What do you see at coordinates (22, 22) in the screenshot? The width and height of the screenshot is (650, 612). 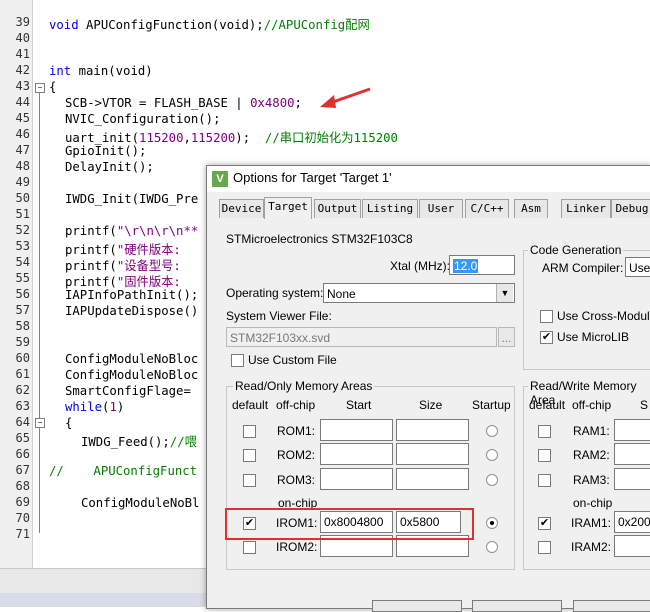 I see `line-number: 39` at bounding box center [22, 22].